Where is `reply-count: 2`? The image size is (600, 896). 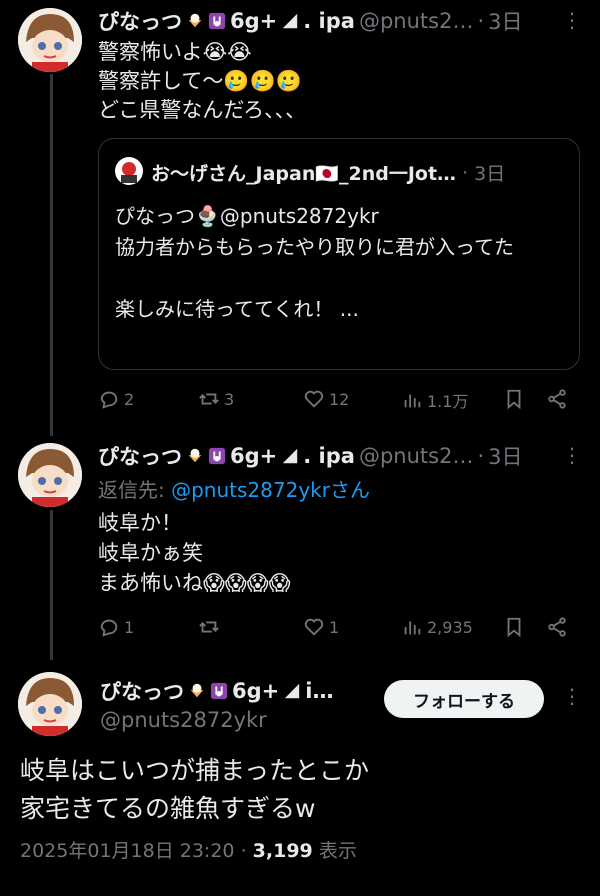
reply-count: 2 is located at coordinates (129, 399).